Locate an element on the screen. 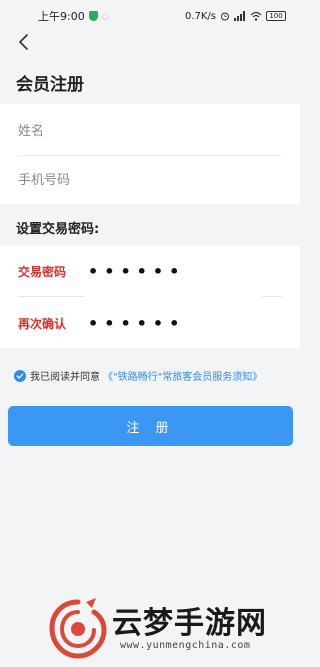 The width and height of the screenshot is (320, 667). check-icon is located at coordinates (20, 375).